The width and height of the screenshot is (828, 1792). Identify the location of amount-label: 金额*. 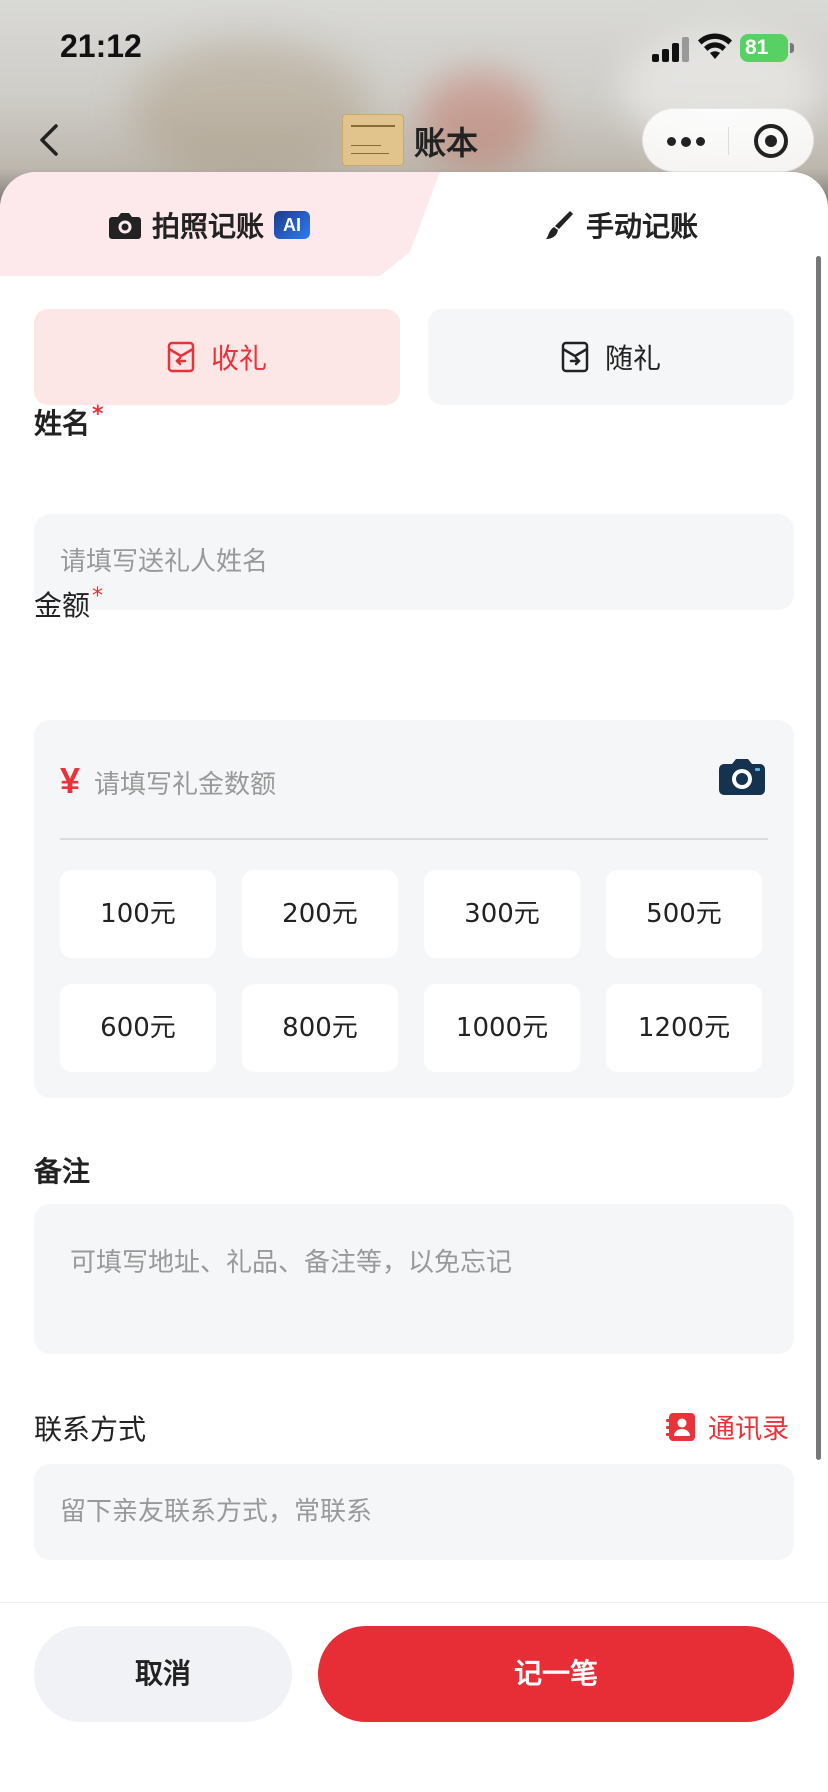
(69, 603).